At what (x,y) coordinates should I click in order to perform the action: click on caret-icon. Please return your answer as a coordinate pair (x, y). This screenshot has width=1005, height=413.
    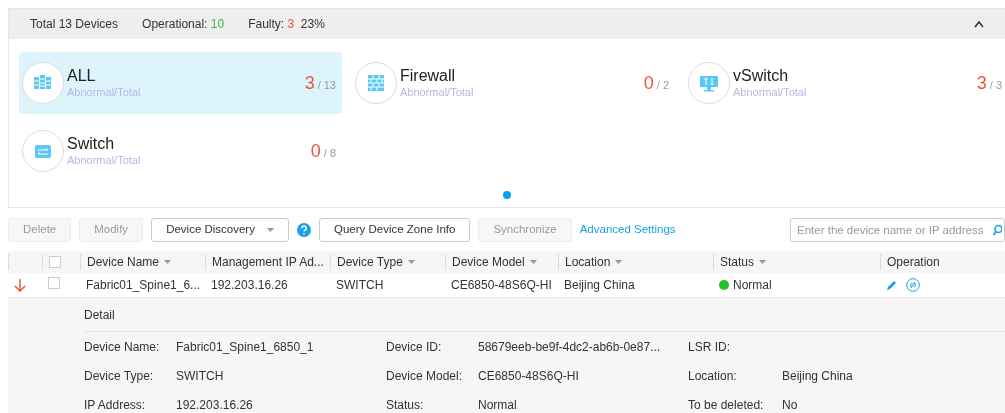
    Looking at the image, I should click on (270, 230).